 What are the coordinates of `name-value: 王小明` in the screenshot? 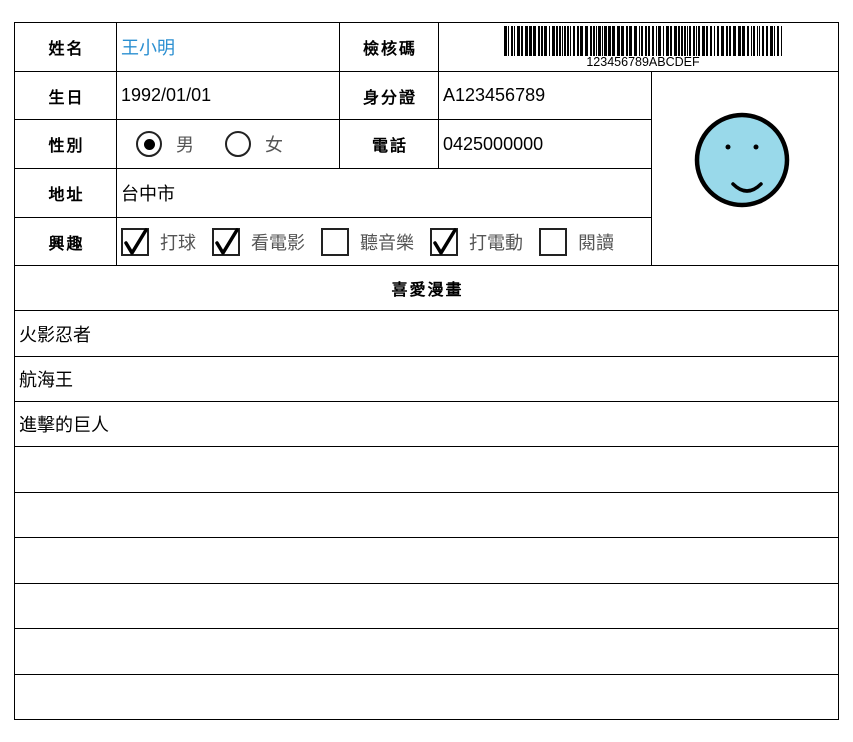 It's located at (228, 47).